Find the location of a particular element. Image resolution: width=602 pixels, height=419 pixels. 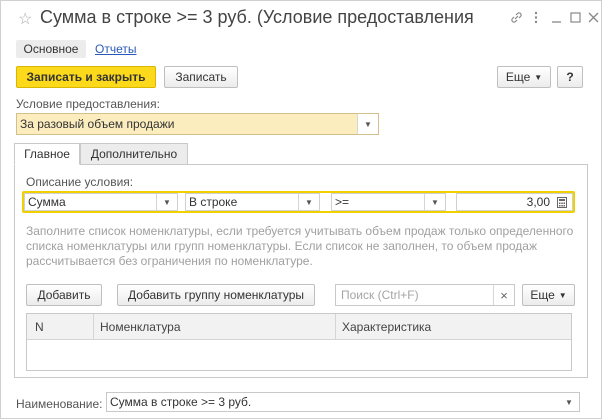

comparison-value: >= is located at coordinates (342, 202).